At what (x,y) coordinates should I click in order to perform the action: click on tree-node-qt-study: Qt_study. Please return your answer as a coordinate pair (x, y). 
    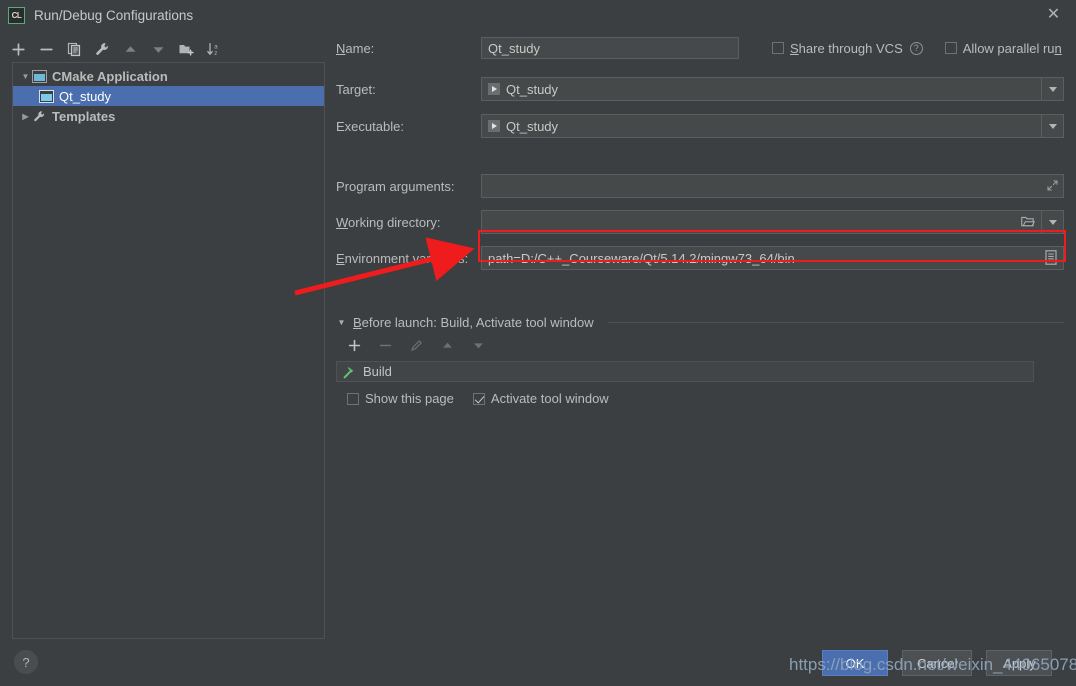
    Looking at the image, I should click on (168, 96).